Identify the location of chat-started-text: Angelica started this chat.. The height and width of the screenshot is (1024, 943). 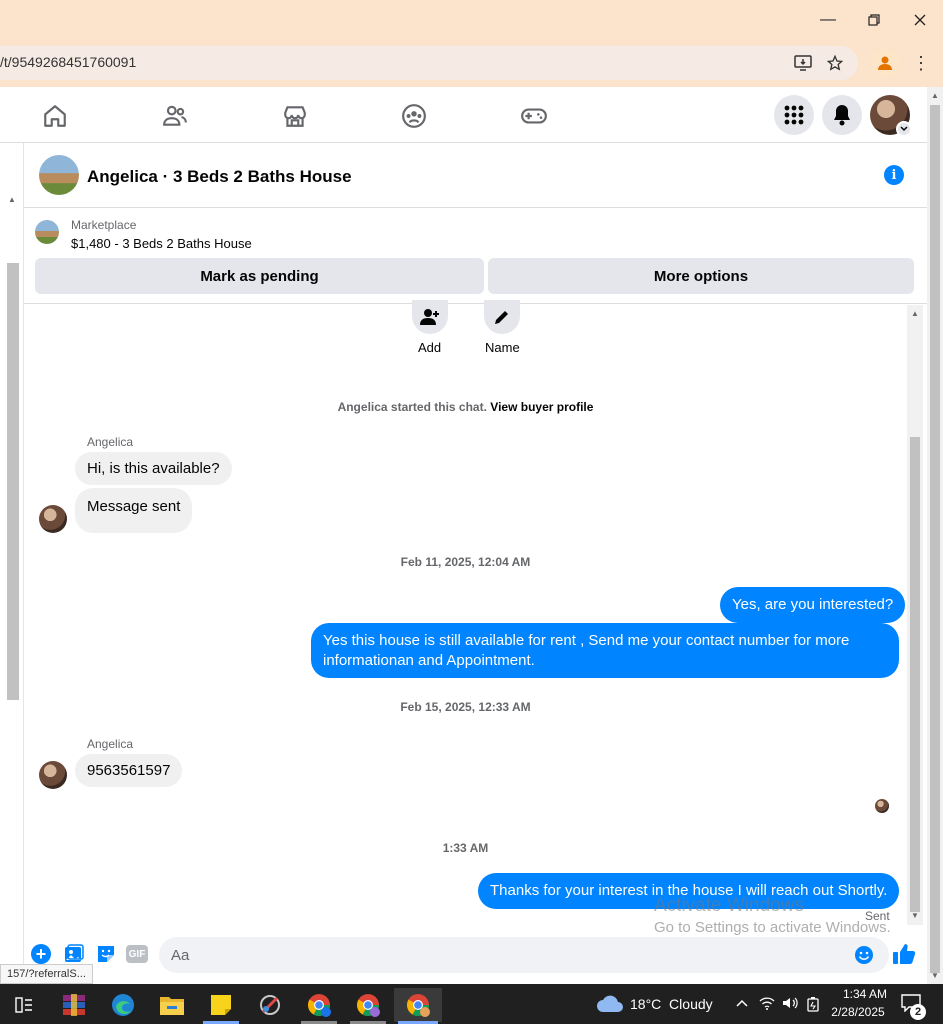
(412, 407).